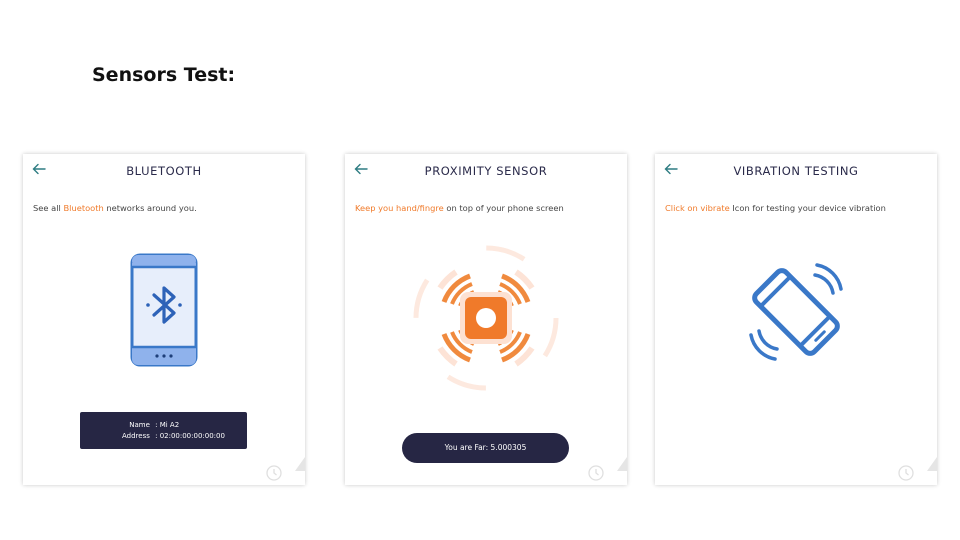 This screenshot has width=960, height=540. What do you see at coordinates (796, 171) in the screenshot?
I see `card-title: VIBRATION TESTING` at bounding box center [796, 171].